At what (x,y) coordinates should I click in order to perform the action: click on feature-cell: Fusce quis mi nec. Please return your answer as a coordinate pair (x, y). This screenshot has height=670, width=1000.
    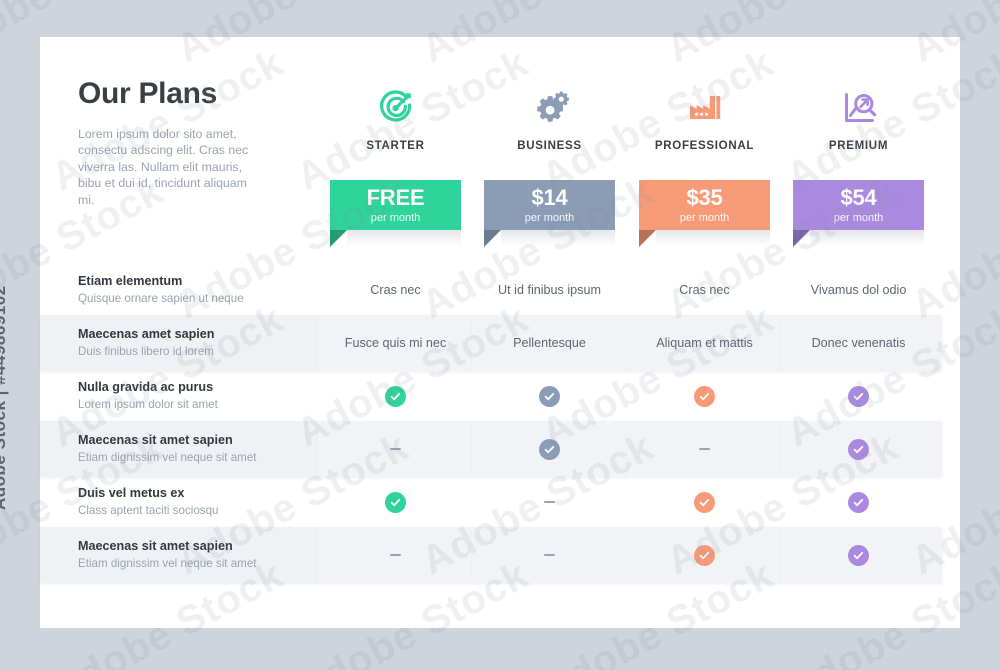
    Looking at the image, I should click on (395, 343).